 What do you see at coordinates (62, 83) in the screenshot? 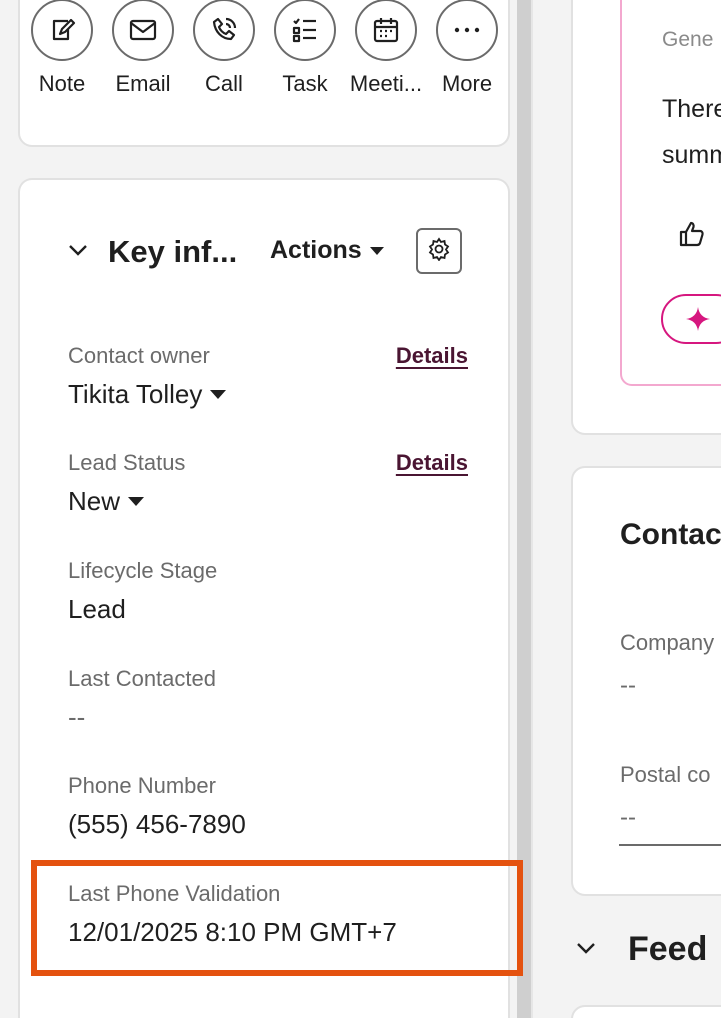
I see `note-label: Note` at bounding box center [62, 83].